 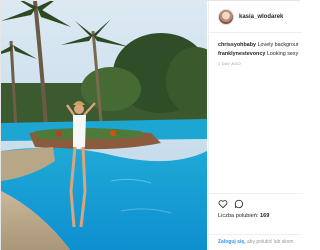 What do you see at coordinates (226, 16) in the screenshot?
I see `avatar` at bounding box center [226, 16].